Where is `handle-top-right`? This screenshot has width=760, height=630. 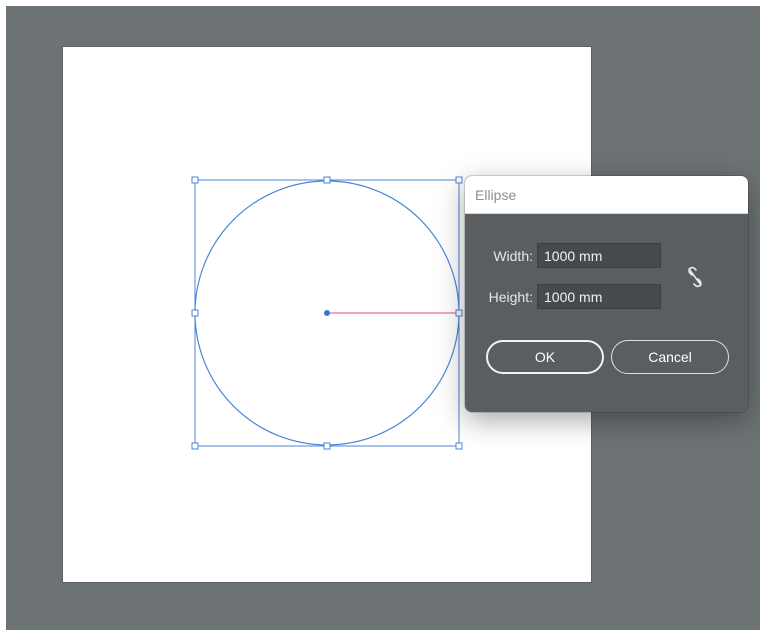
handle-top-right is located at coordinates (459, 180).